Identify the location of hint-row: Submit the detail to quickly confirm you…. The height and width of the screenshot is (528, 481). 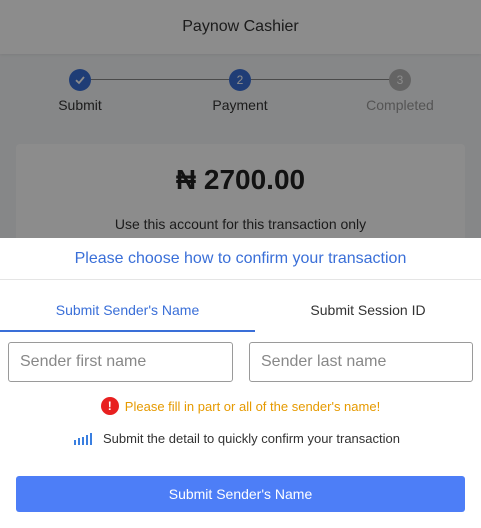
(237, 438).